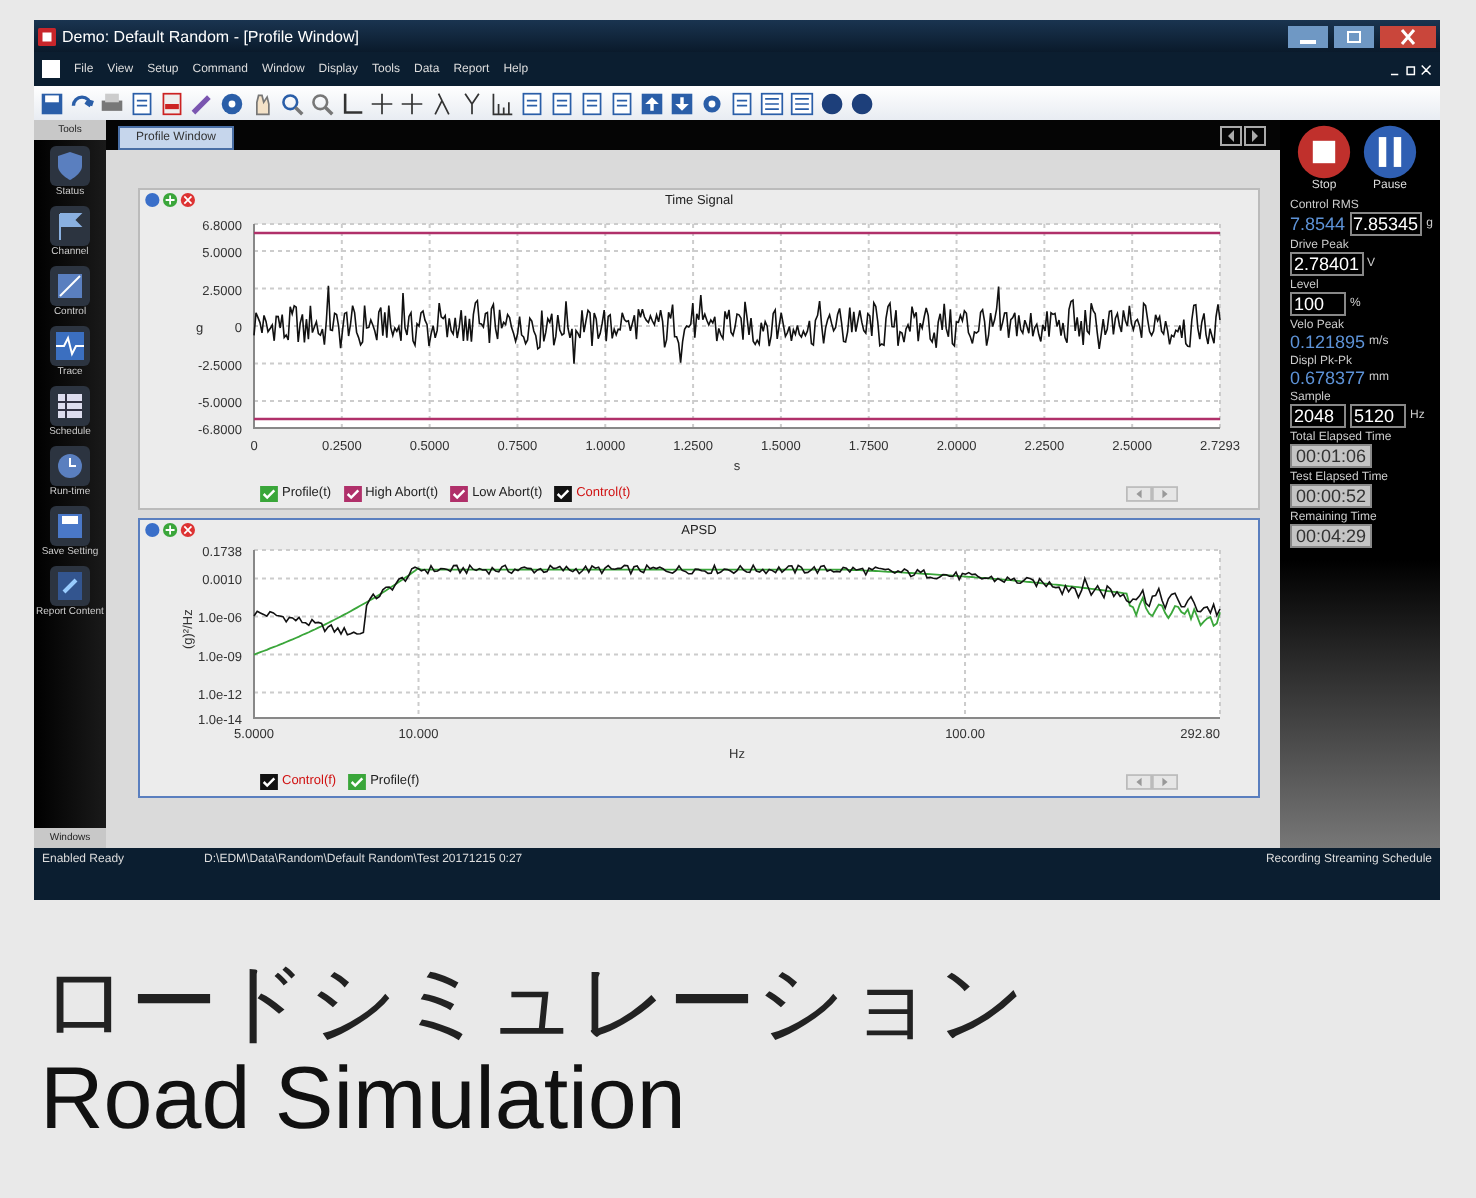  What do you see at coordinates (1328, 378) in the screenshot?
I see `readout-value: 0.678377` at bounding box center [1328, 378].